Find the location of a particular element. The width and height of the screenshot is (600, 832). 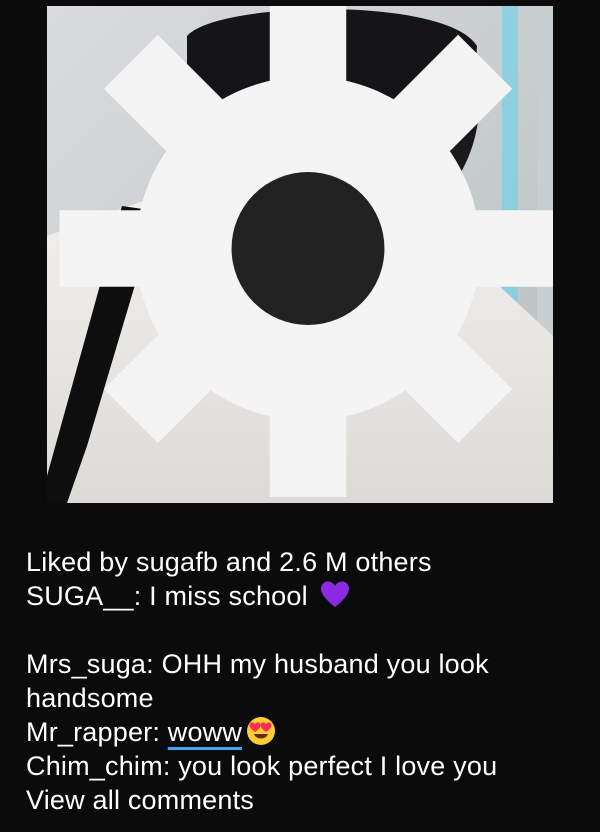

comment-username: Mr_rapper is located at coordinates (89, 732).